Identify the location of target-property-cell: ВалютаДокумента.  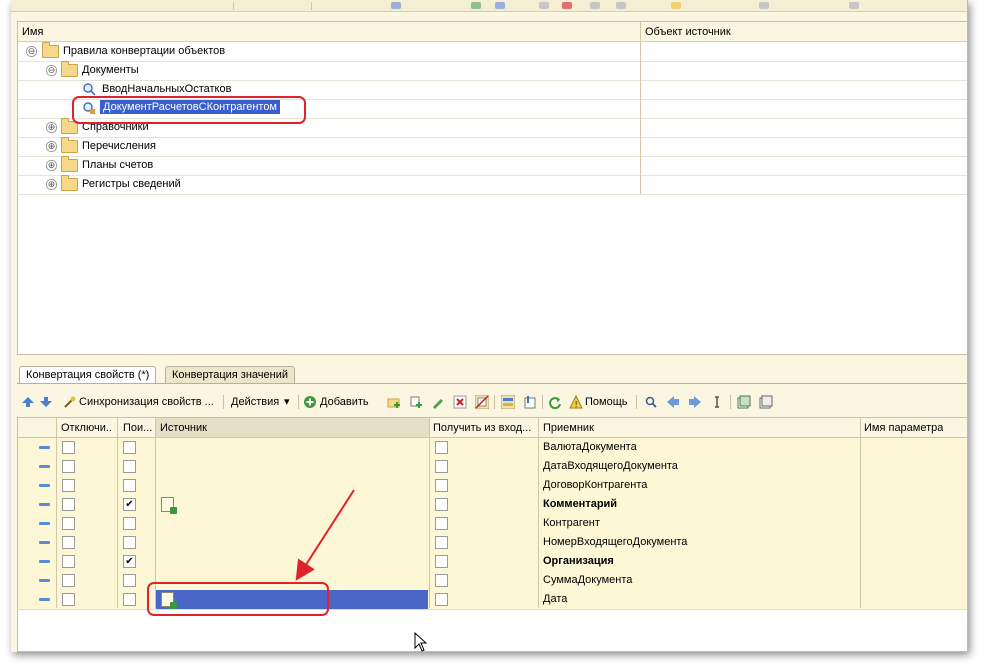
(590, 447).